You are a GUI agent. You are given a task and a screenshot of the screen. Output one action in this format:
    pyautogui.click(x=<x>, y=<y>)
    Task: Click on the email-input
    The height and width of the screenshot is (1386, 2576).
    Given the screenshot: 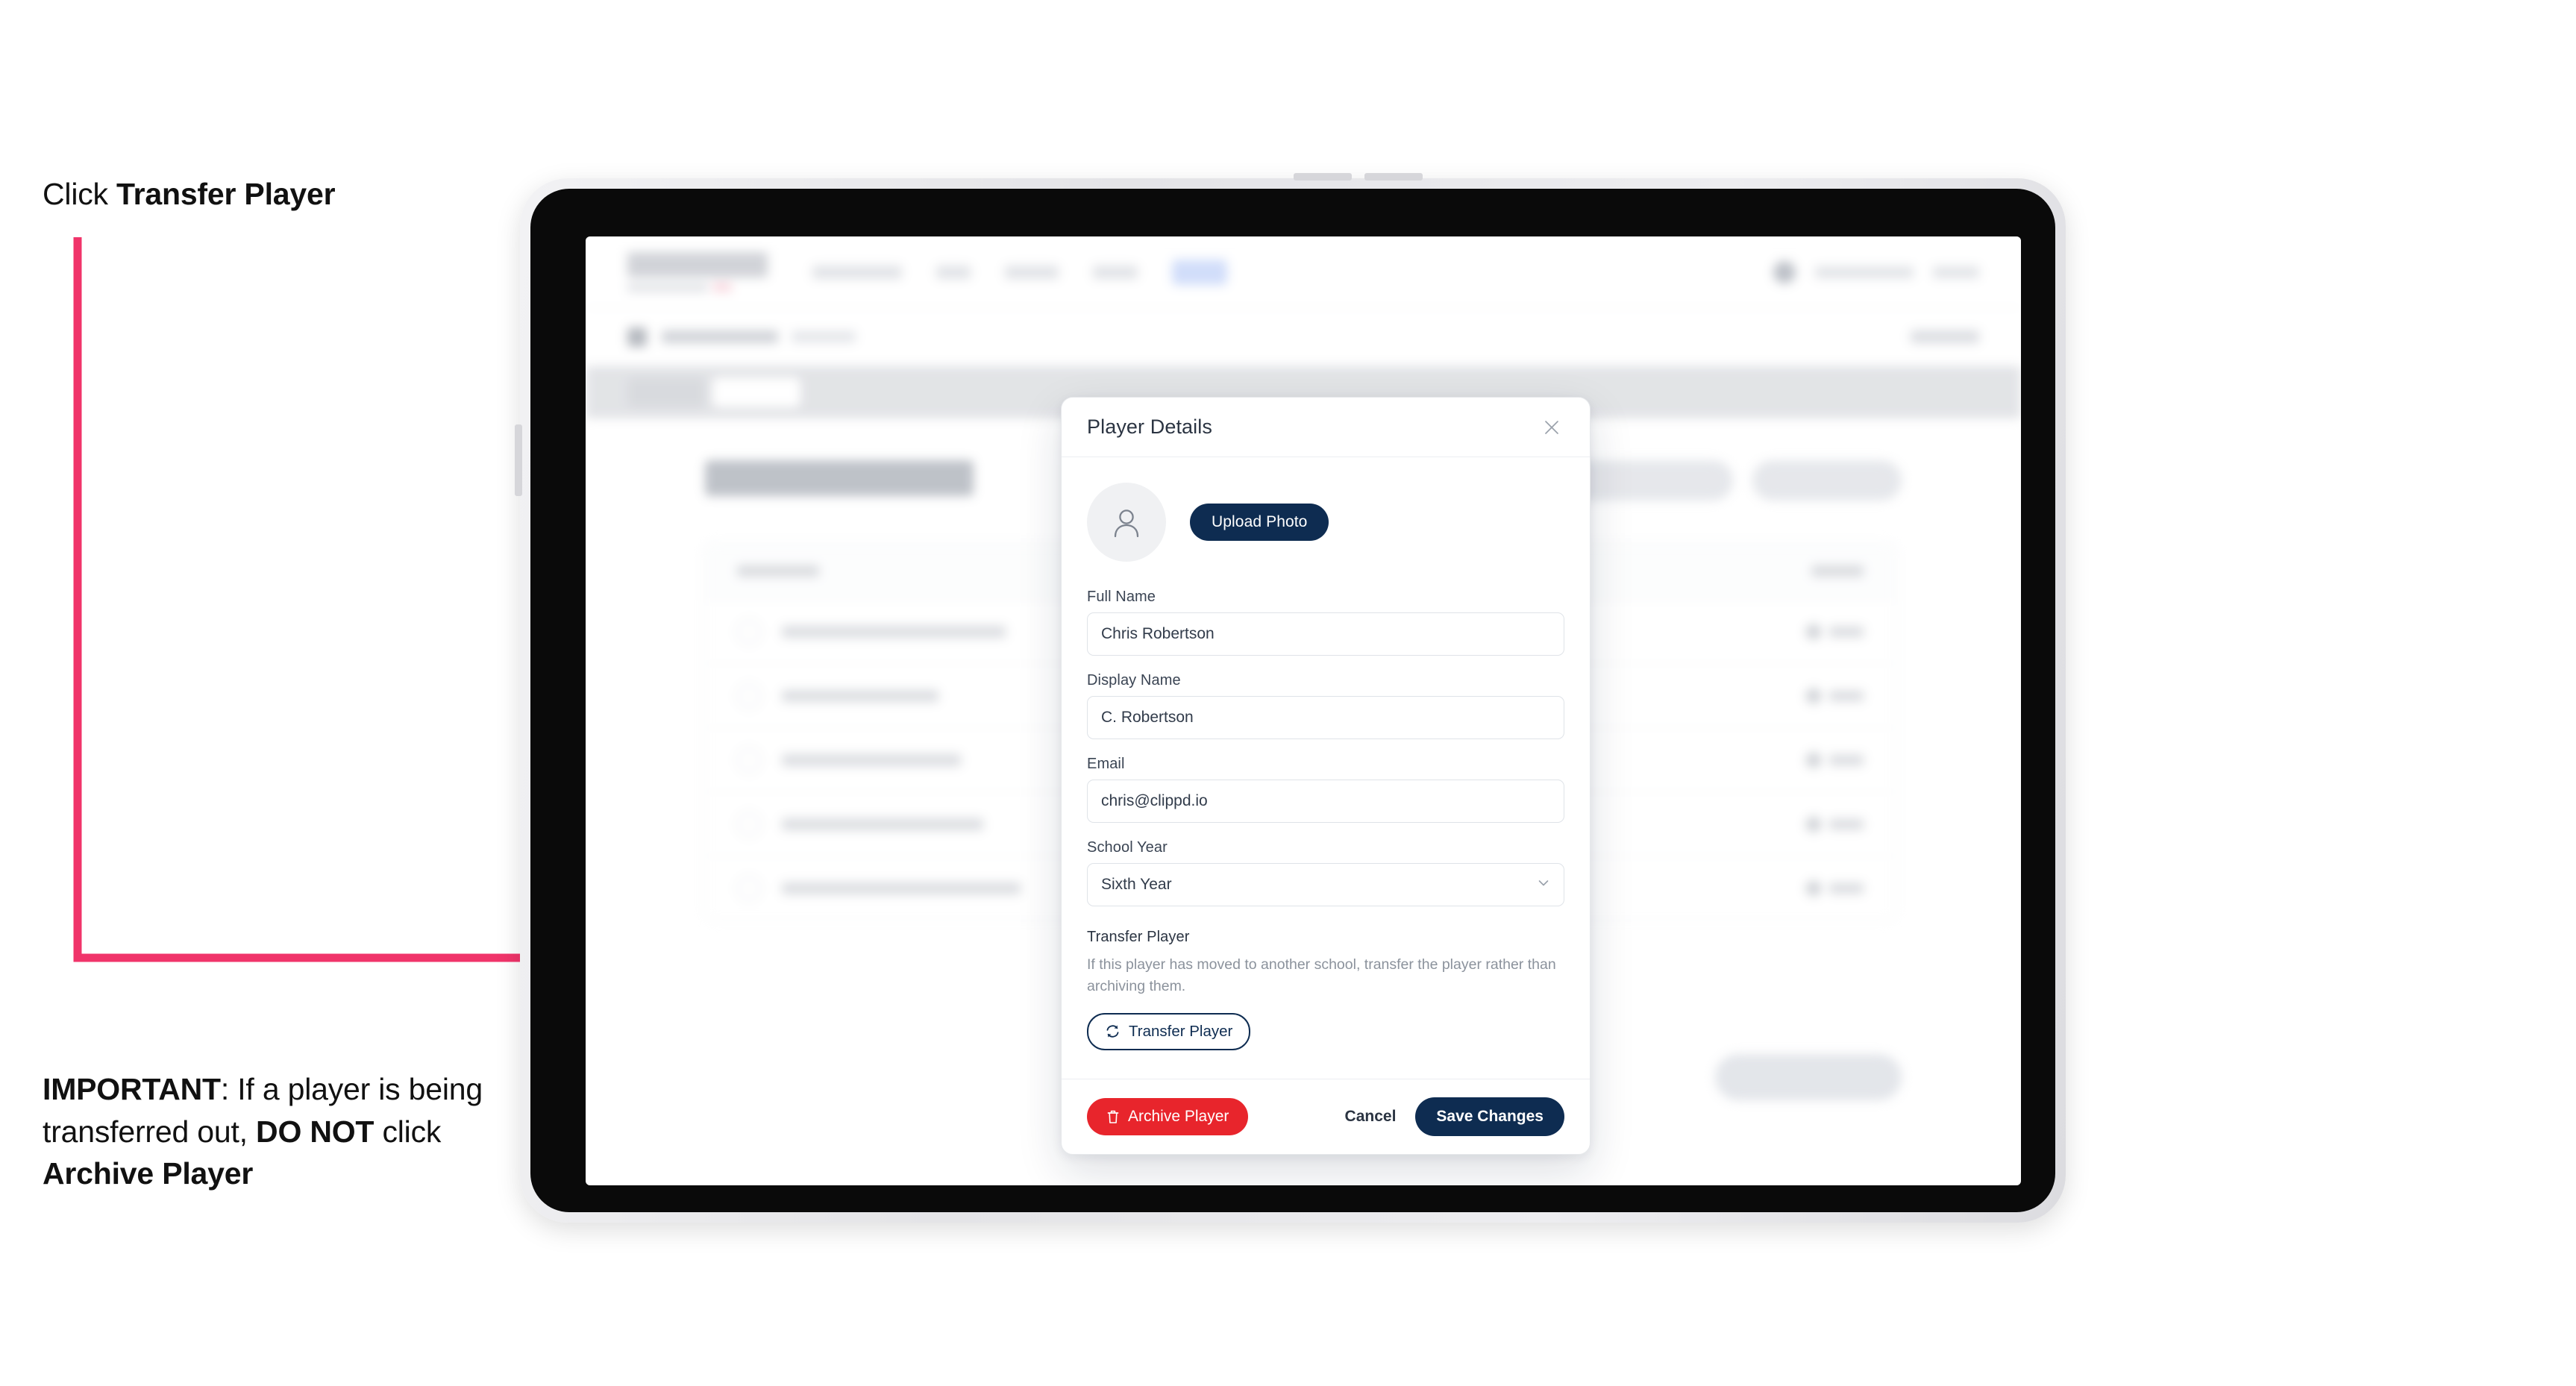 What is the action you would take?
    pyautogui.click(x=1325, y=801)
    